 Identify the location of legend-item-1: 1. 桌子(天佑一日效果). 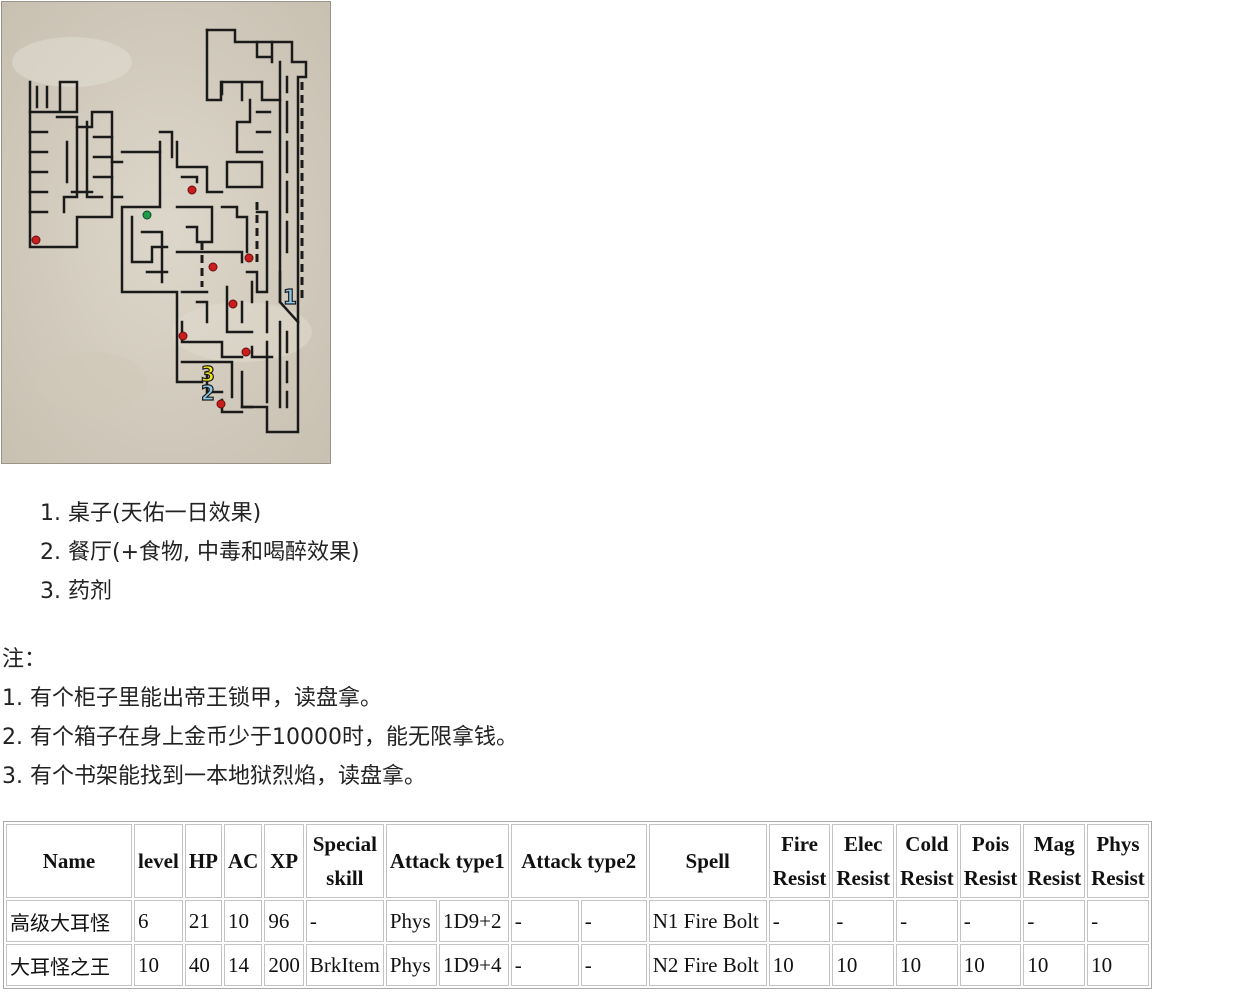
(151, 513).